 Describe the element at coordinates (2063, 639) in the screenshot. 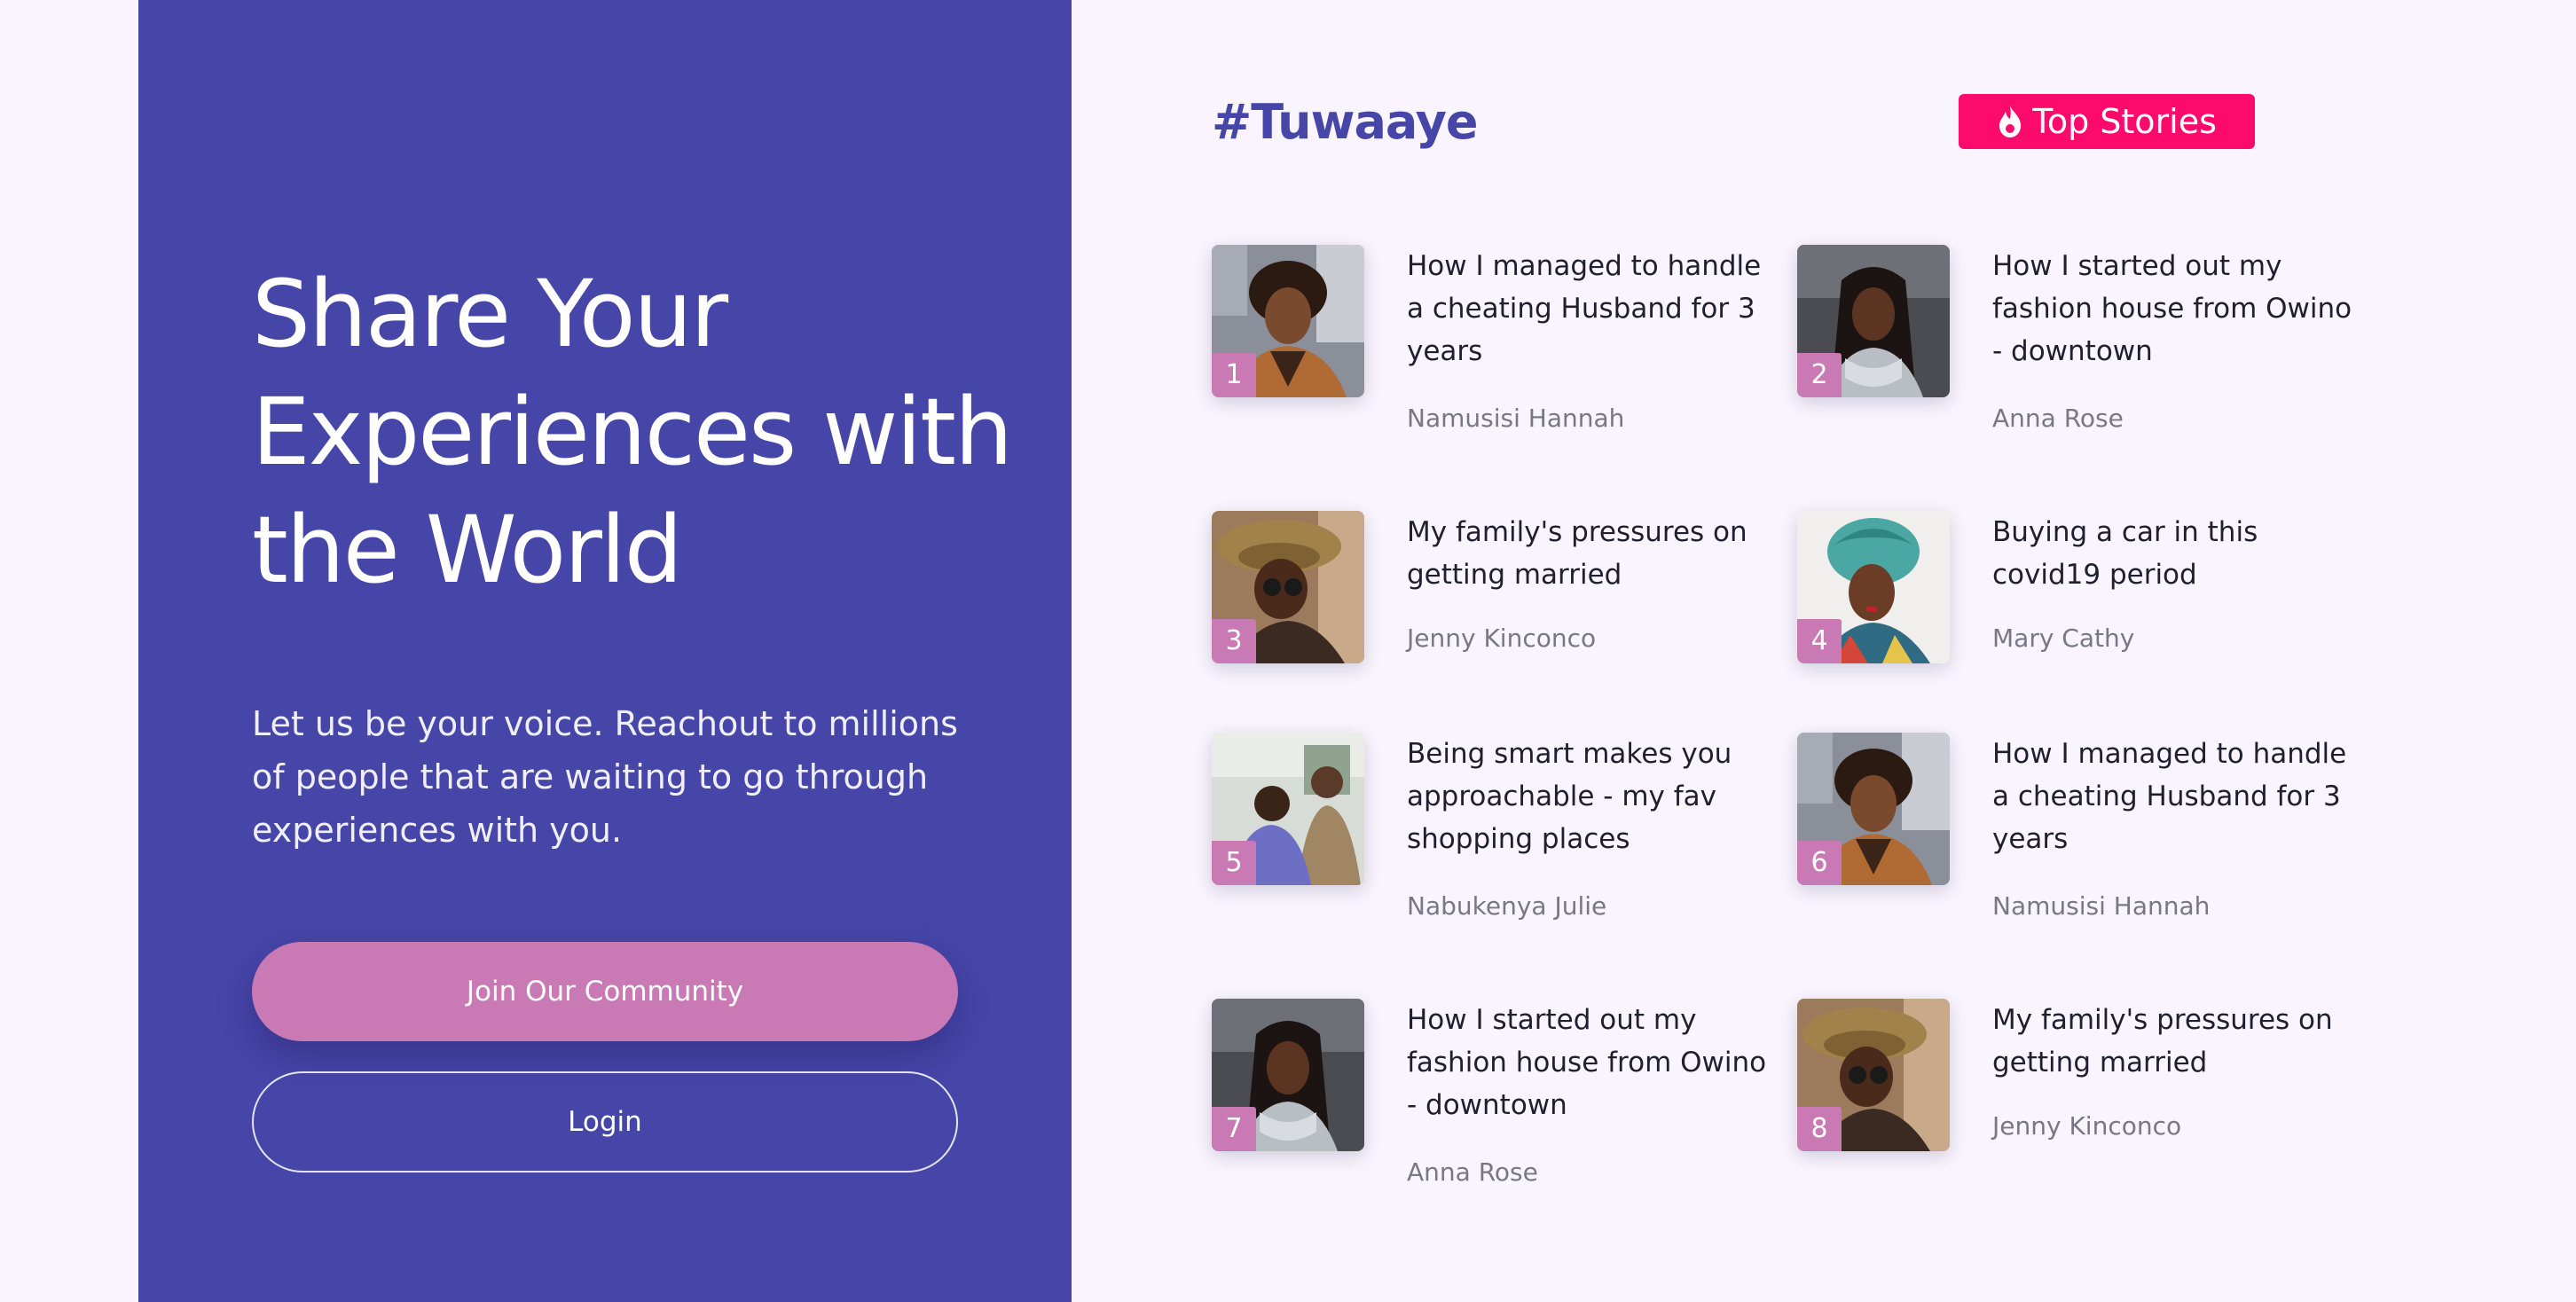

I see `story-author: Mary Cathy` at that location.